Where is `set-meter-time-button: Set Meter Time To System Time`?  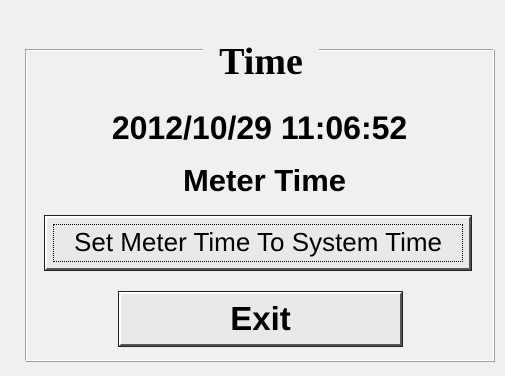
set-meter-time-button: Set Meter Time To System Time is located at coordinates (258, 243).